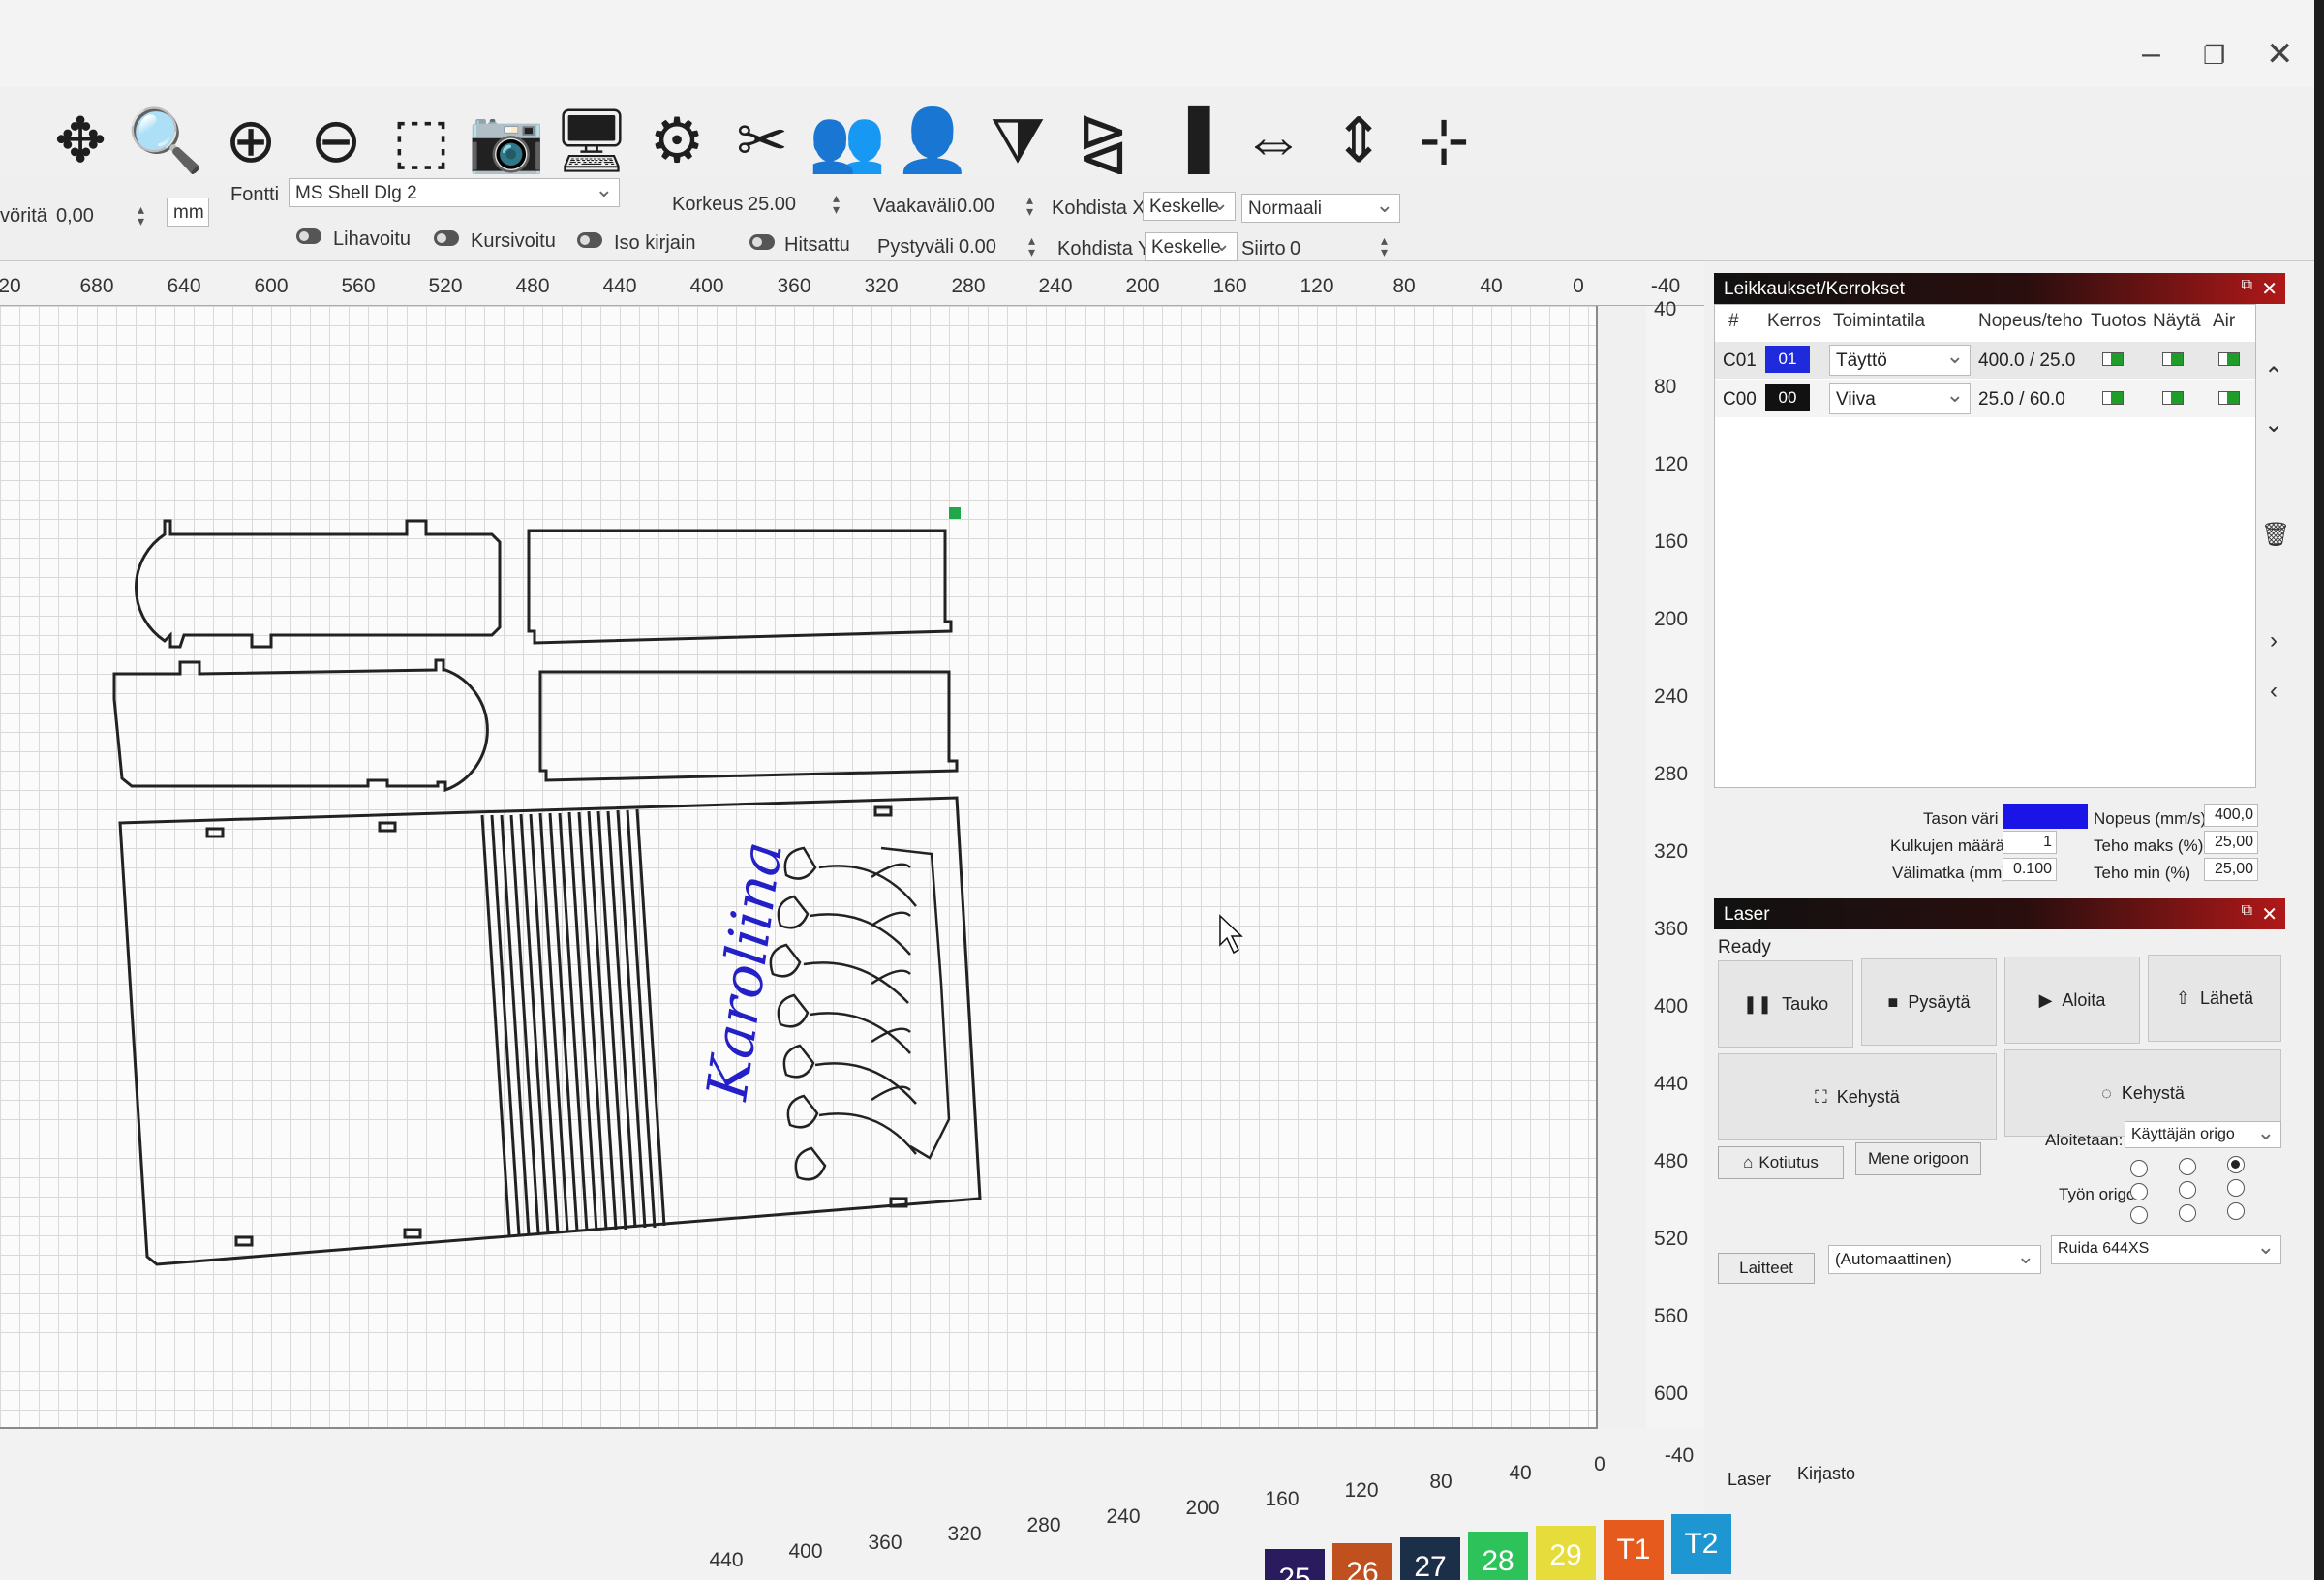 The height and width of the screenshot is (1580, 2324). Describe the element at coordinates (837, 203) in the screenshot. I see `height-spinner: ▴ ▾` at that location.